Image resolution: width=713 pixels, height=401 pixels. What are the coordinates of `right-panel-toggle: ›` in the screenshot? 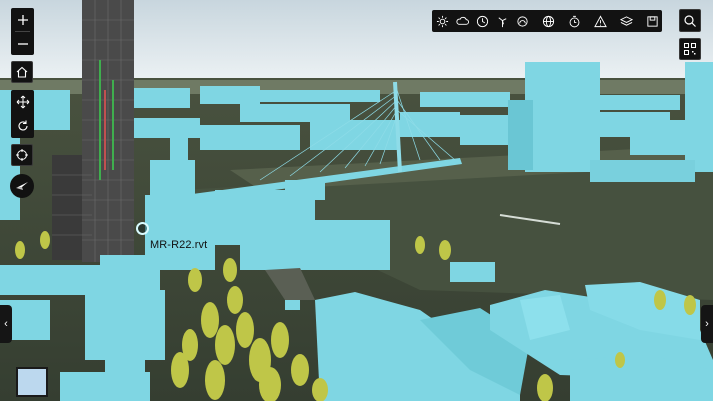 It's located at (707, 324).